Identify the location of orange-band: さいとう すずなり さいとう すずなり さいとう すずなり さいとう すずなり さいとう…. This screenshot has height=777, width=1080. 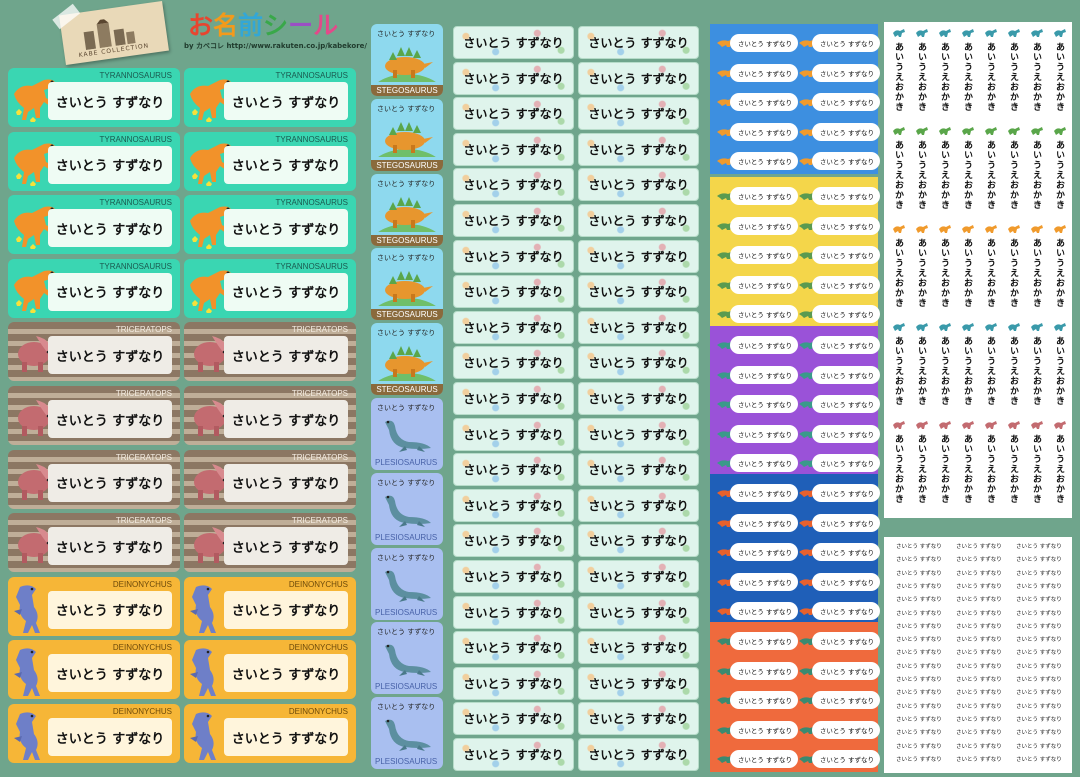
(795, 697).